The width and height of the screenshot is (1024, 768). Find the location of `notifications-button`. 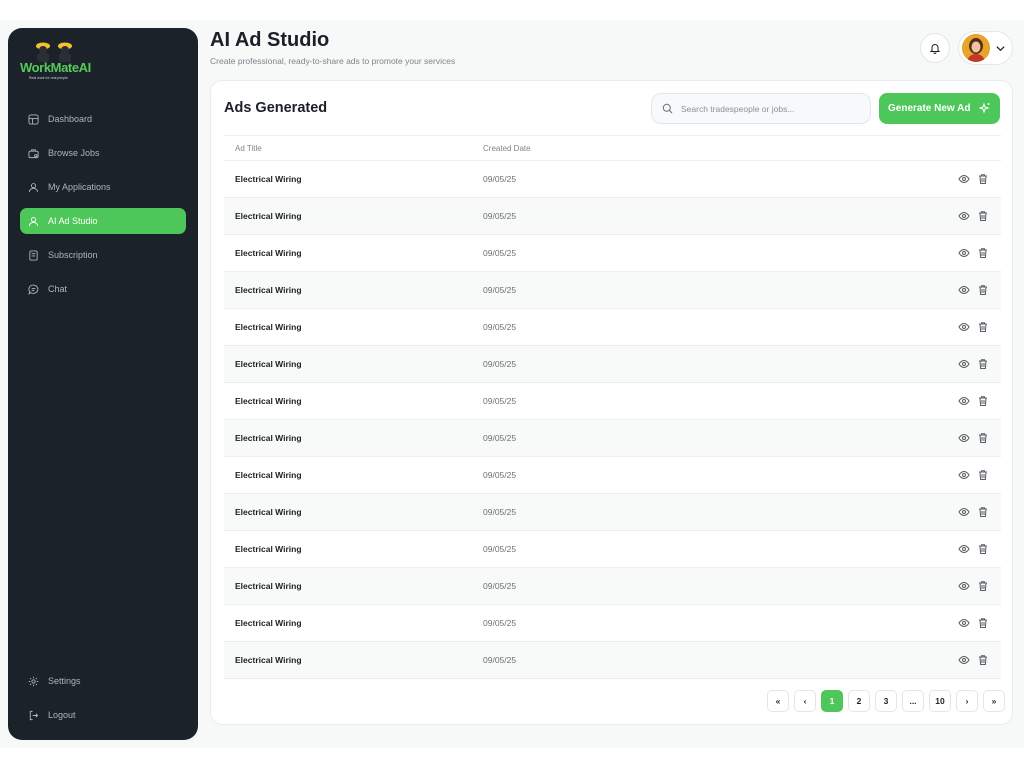

notifications-button is located at coordinates (935, 48).